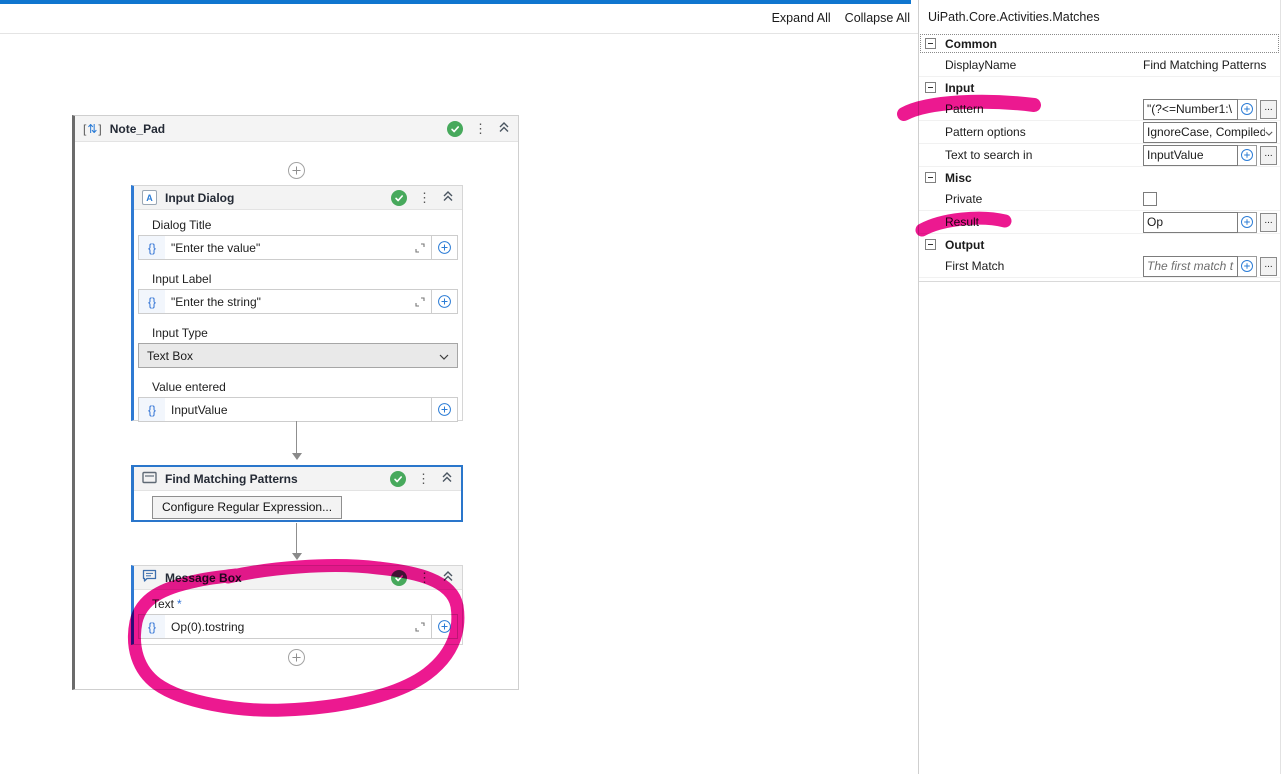 This screenshot has height=774, width=1287. Describe the element at coordinates (297, 605) in the screenshot. I see `activity-card-message-box: Message Box ⋮ Text * {} Op(0).tostring` at that location.